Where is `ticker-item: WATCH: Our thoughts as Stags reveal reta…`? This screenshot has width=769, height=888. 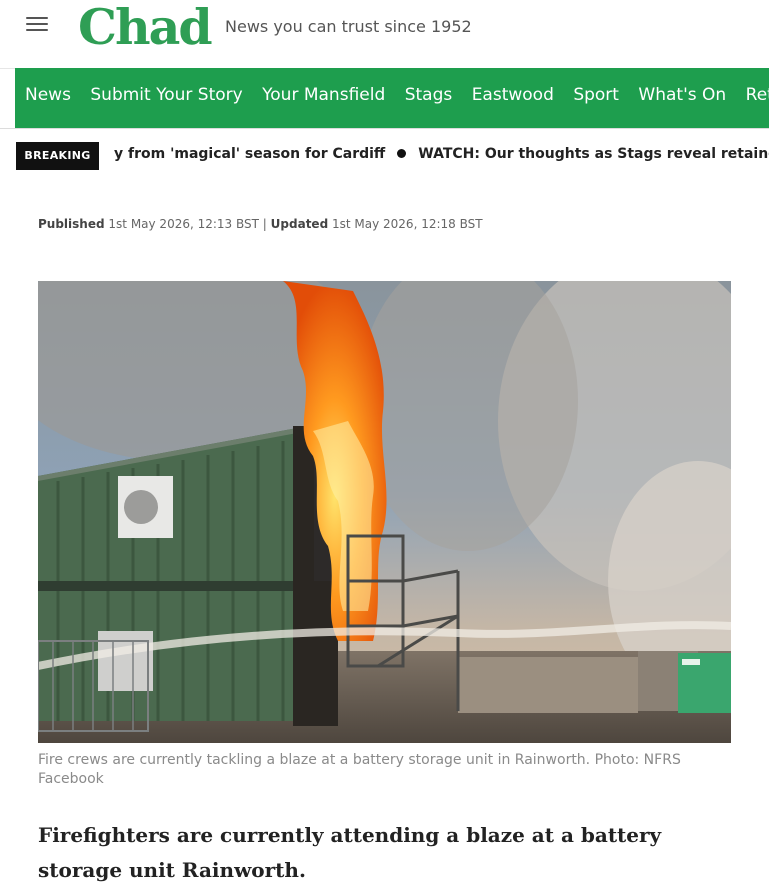
ticker-item: WATCH: Our thoughts as Stags reveal reta… is located at coordinates (593, 154).